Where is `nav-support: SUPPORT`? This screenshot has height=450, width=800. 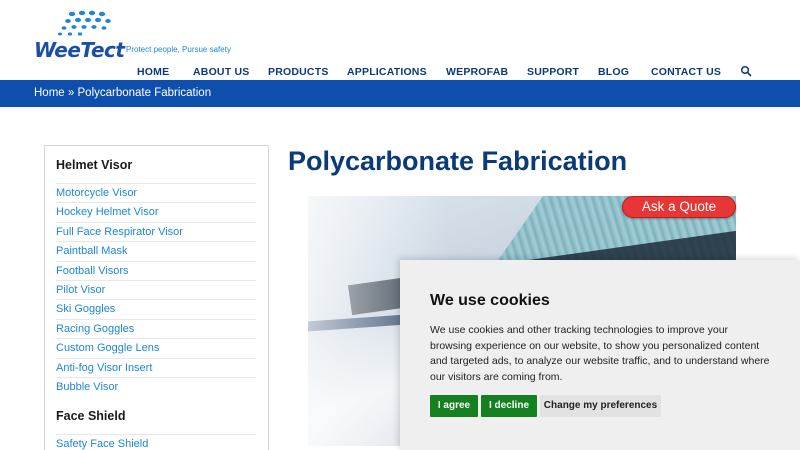
nav-support: SUPPORT is located at coordinates (553, 72).